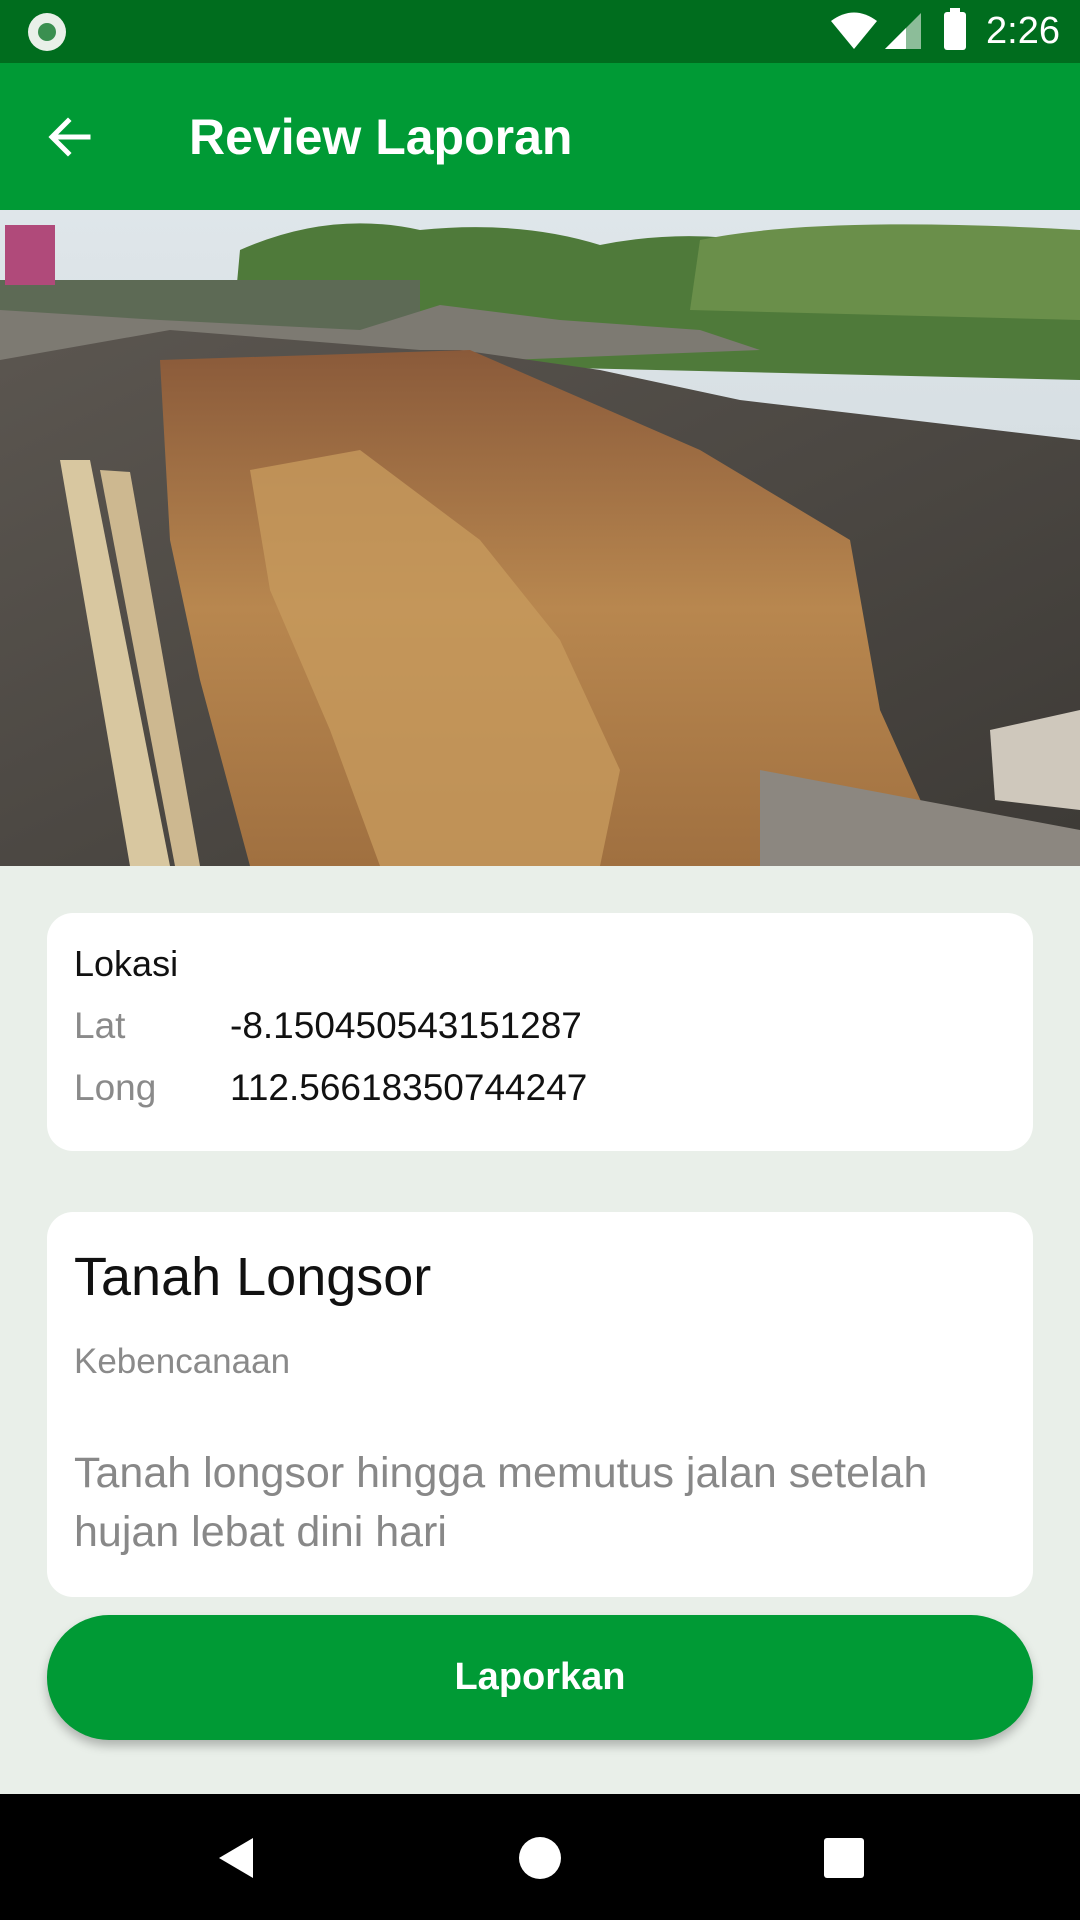  I want to click on report-title: Tanah Longsor, so click(253, 1277).